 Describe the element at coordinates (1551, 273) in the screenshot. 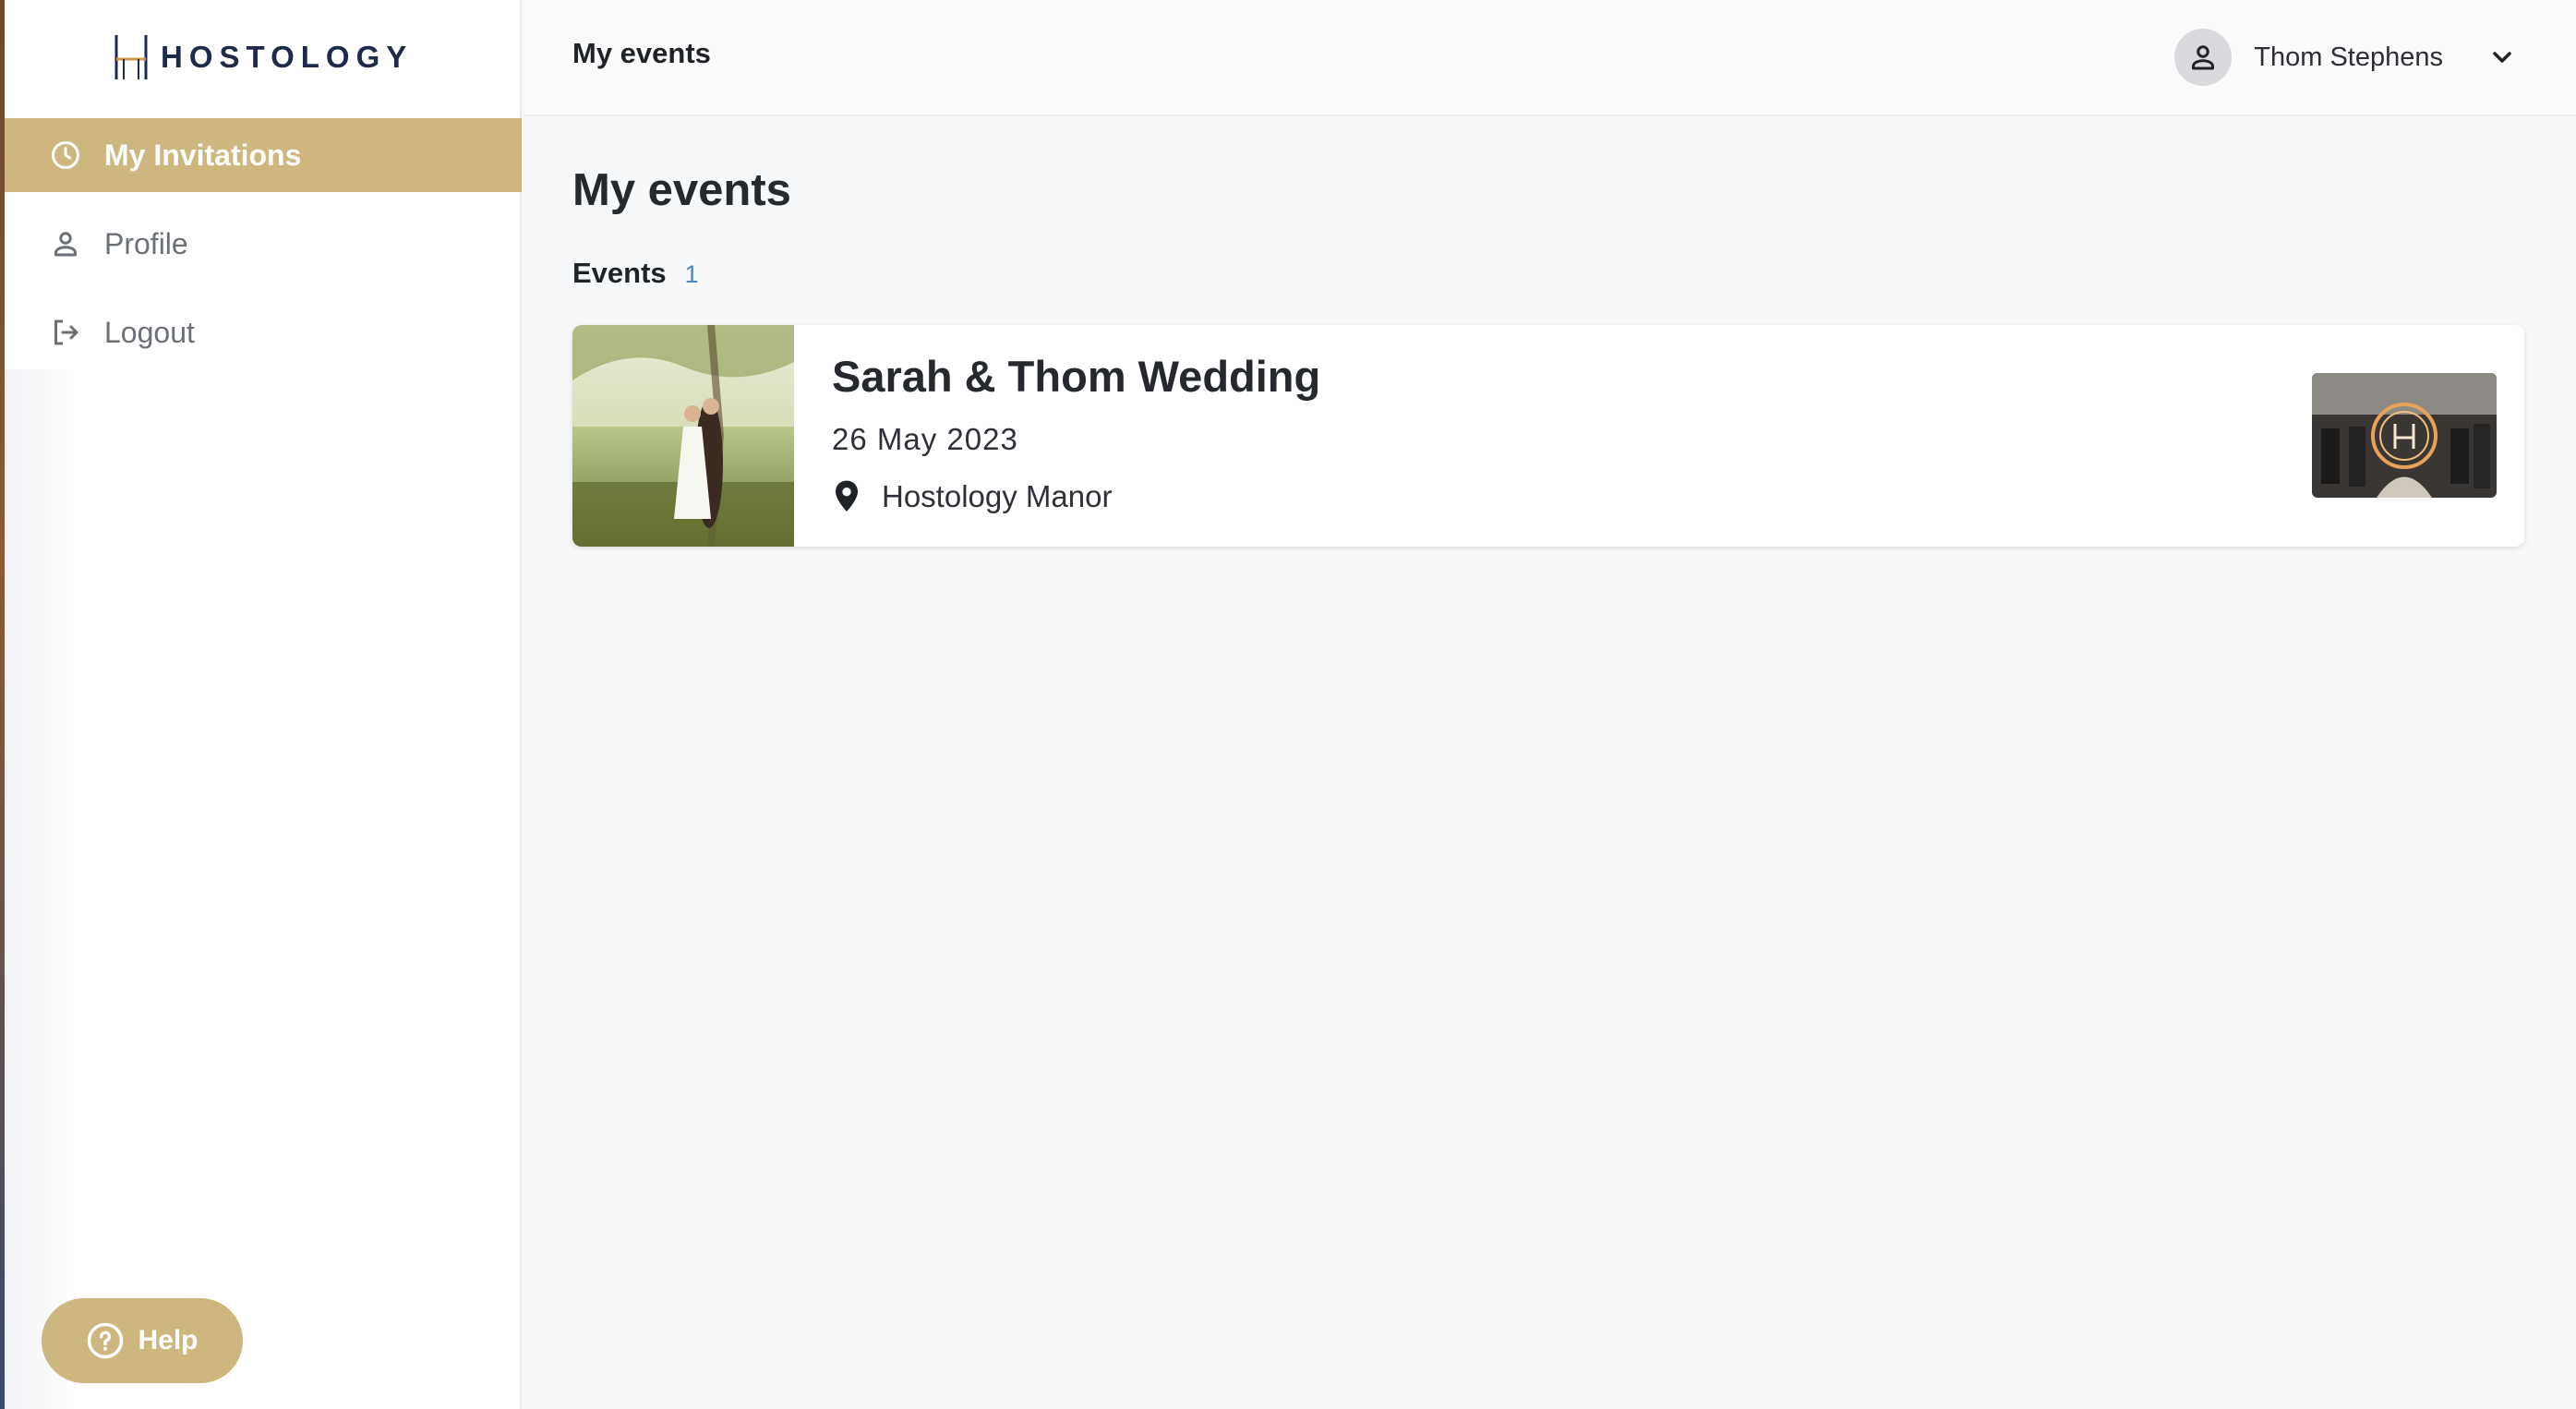

I see `events-section-header: Events 1` at that location.